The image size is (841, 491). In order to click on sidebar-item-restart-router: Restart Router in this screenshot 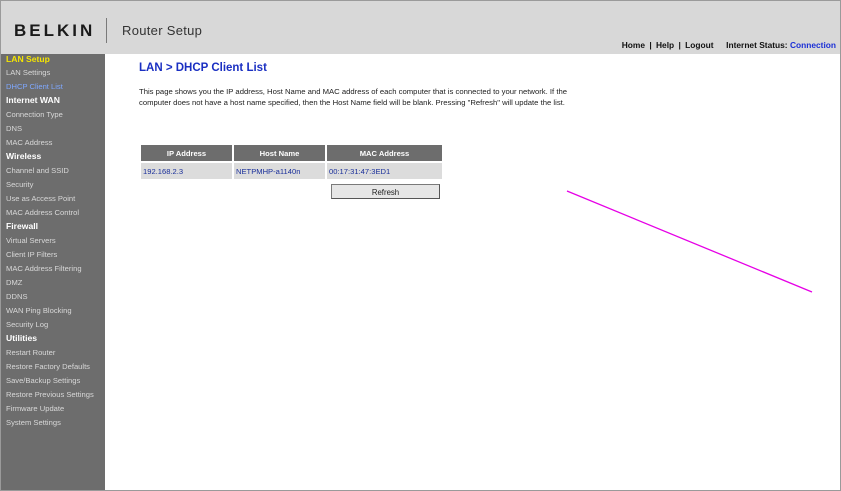, I will do `click(30, 352)`.